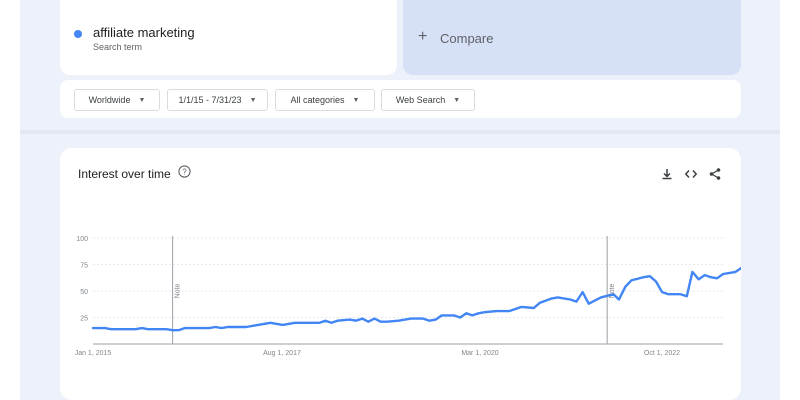  What do you see at coordinates (210, 100) in the screenshot?
I see `filter-date-range-label: 1/1/15 - 7/31/23` at bounding box center [210, 100].